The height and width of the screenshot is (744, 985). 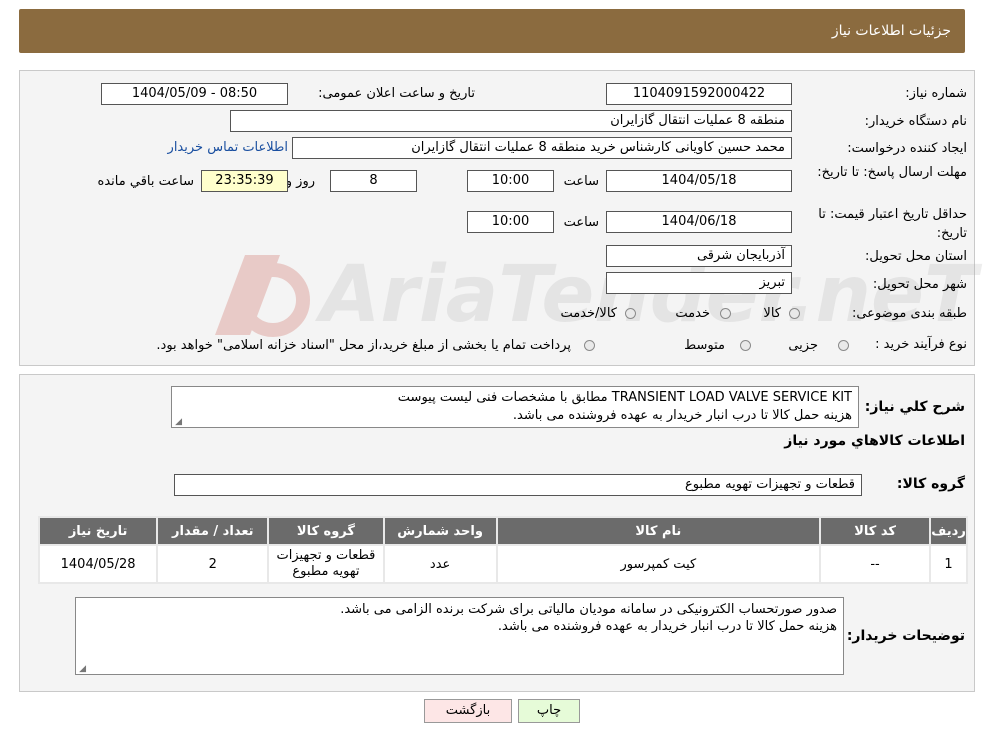 What do you see at coordinates (549, 711) in the screenshot?
I see `print-button: چاپ` at bounding box center [549, 711].